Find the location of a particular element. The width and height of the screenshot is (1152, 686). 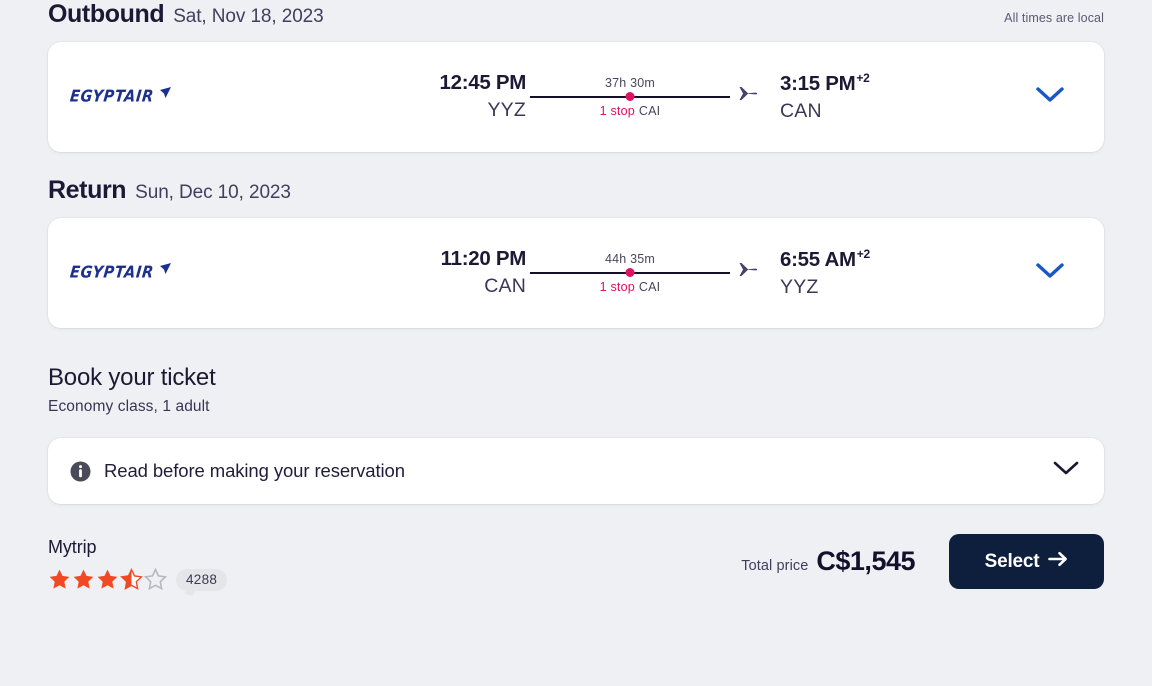

reservation-notice-label: Read before making your reservation is located at coordinates (254, 470).